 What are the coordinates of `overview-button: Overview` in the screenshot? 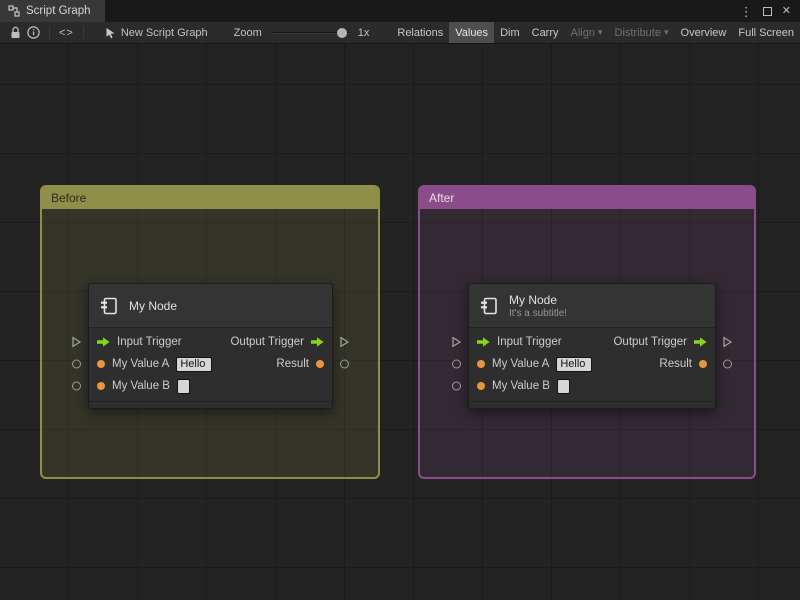 It's located at (704, 32).